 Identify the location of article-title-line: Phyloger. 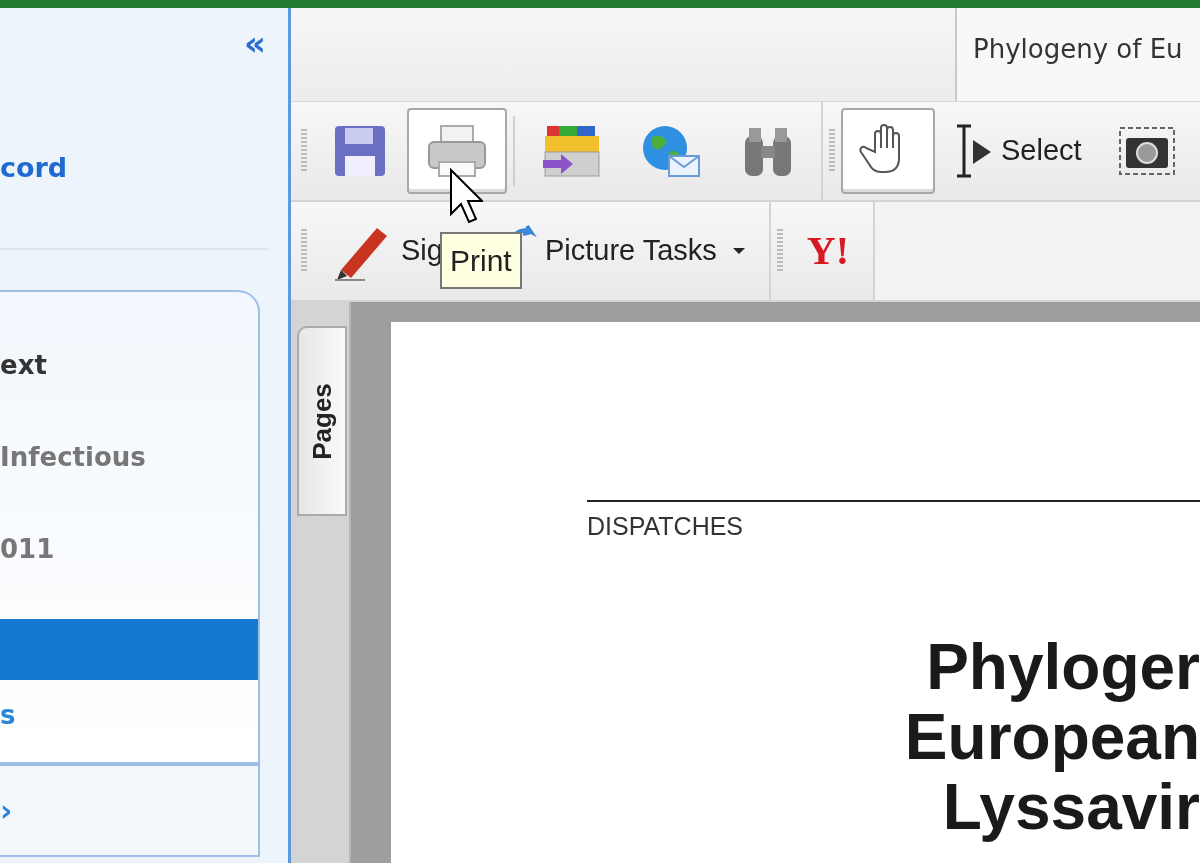
(1063, 666).